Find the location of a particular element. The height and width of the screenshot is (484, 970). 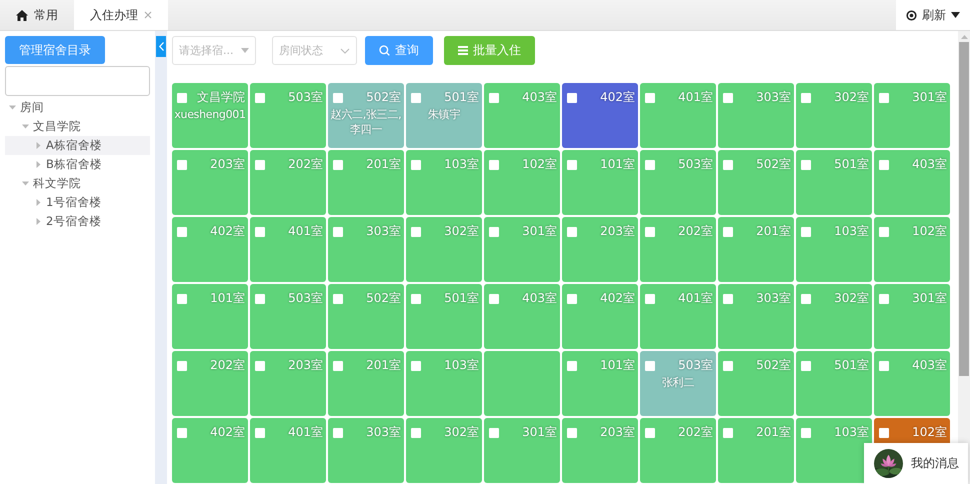

room-tile: 503室 is located at coordinates (288, 115).